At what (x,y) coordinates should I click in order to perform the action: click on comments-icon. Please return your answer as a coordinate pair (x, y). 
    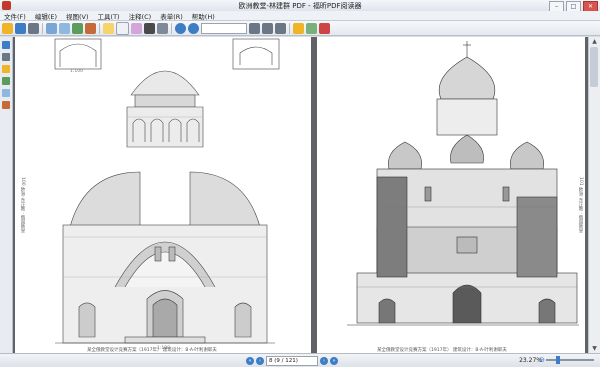
    Looking at the image, I should click on (6, 81).